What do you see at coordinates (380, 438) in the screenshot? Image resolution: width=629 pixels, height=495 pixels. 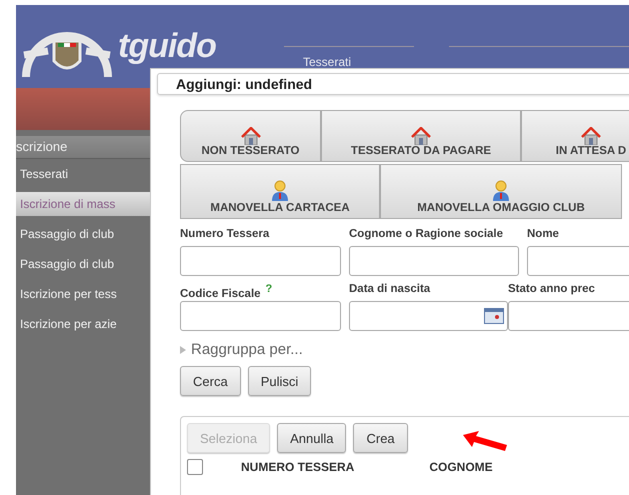 I see `table-action-button: Crea` at bounding box center [380, 438].